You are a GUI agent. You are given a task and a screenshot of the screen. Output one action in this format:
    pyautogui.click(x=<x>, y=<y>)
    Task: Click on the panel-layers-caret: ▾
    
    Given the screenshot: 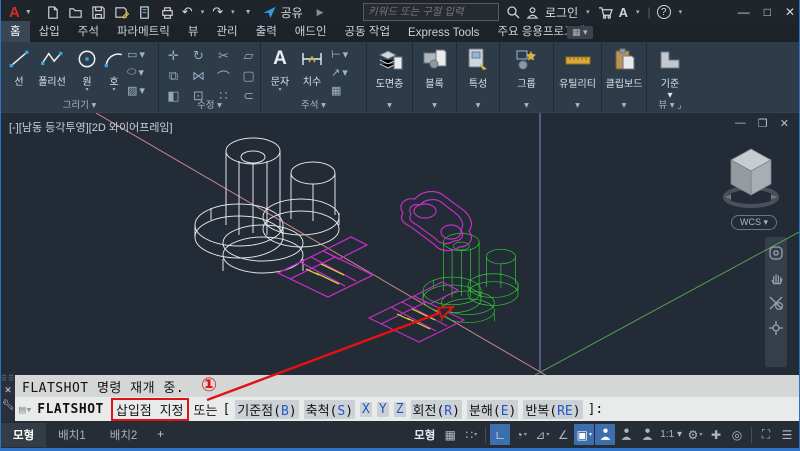 What is the action you would take?
    pyautogui.click(x=389, y=105)
    